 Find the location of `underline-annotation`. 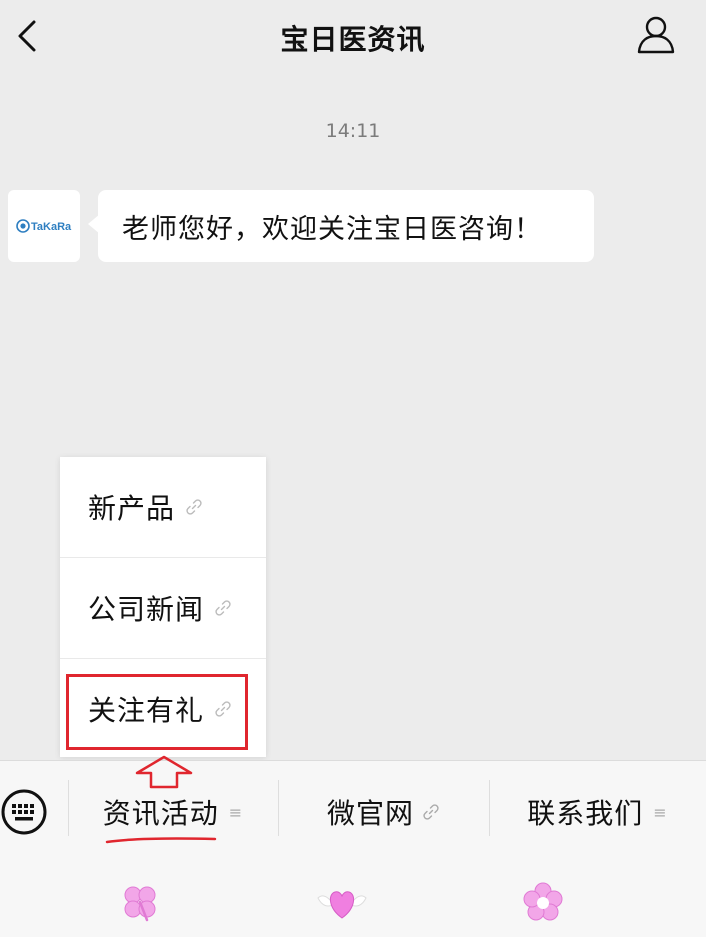

underline-annotation is located at coordinates (161, 840).